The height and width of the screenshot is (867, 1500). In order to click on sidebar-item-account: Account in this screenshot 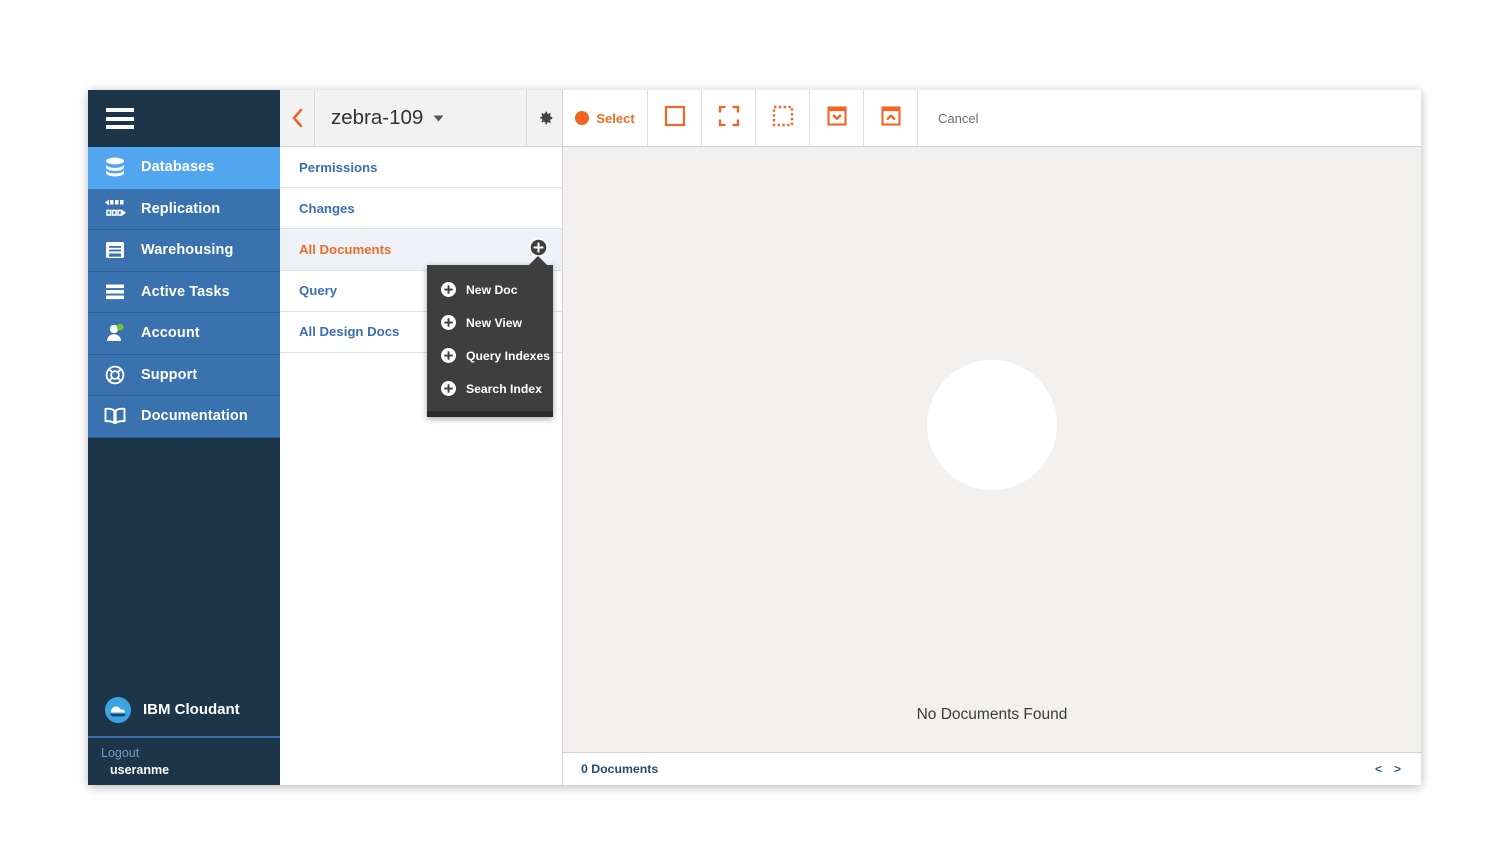, I will do `click(184, 334)`.